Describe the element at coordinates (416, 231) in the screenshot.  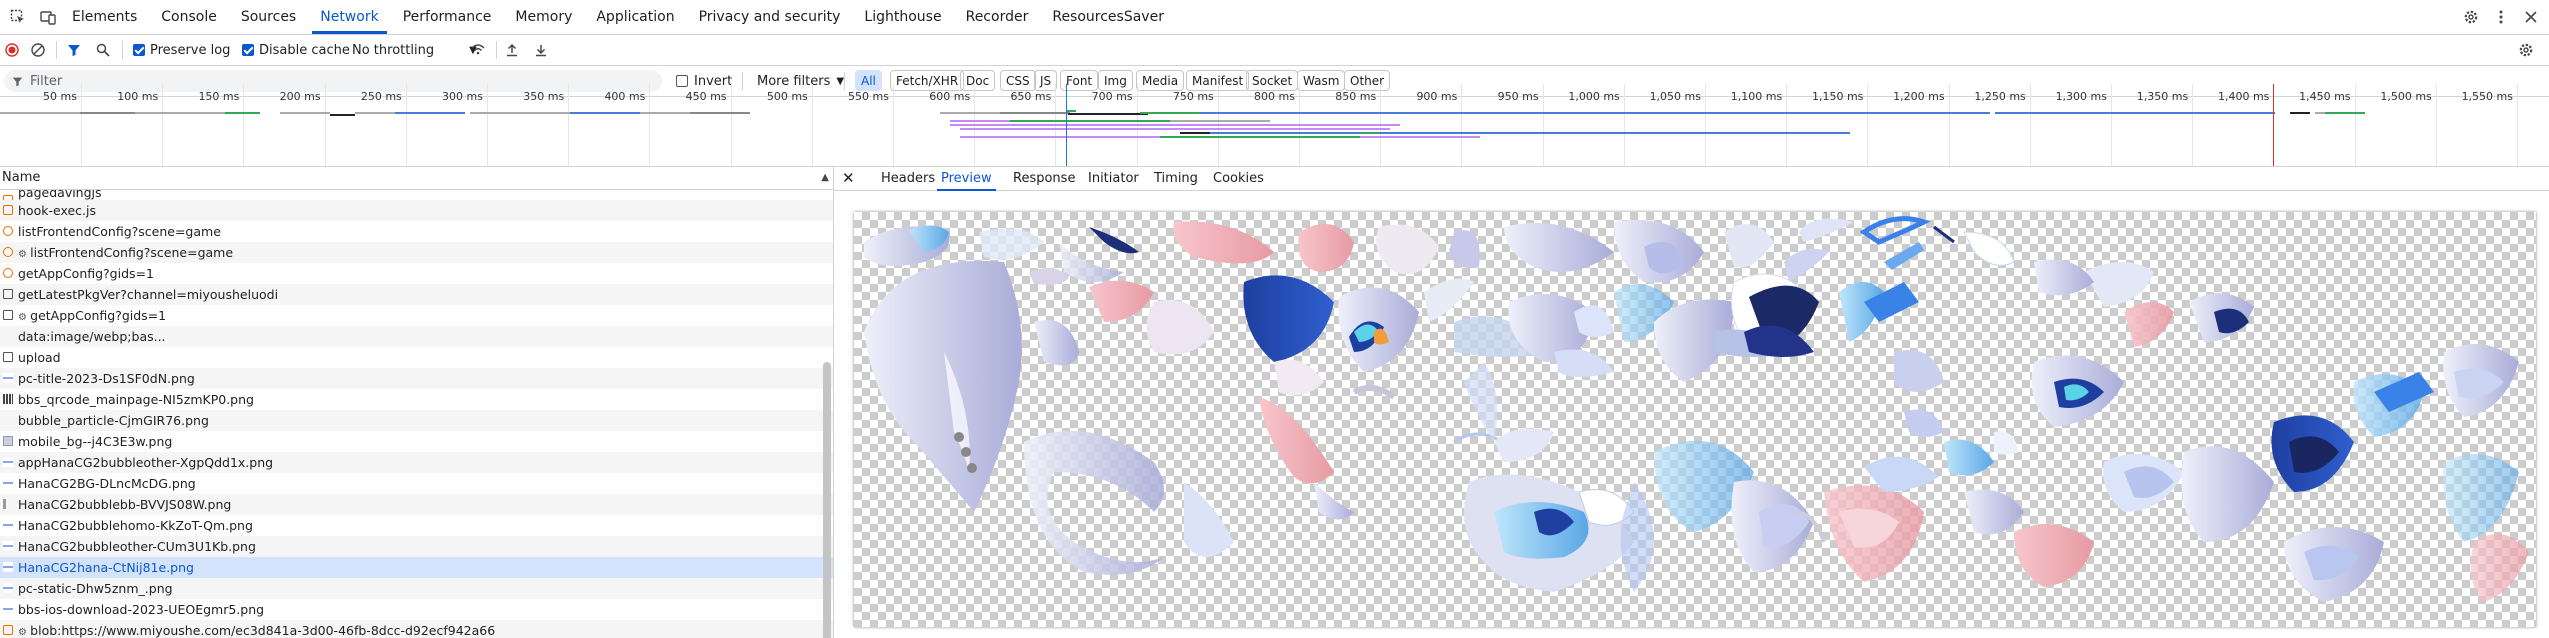
I see `request-row: listFrontendConfig?scene=game` at that location.